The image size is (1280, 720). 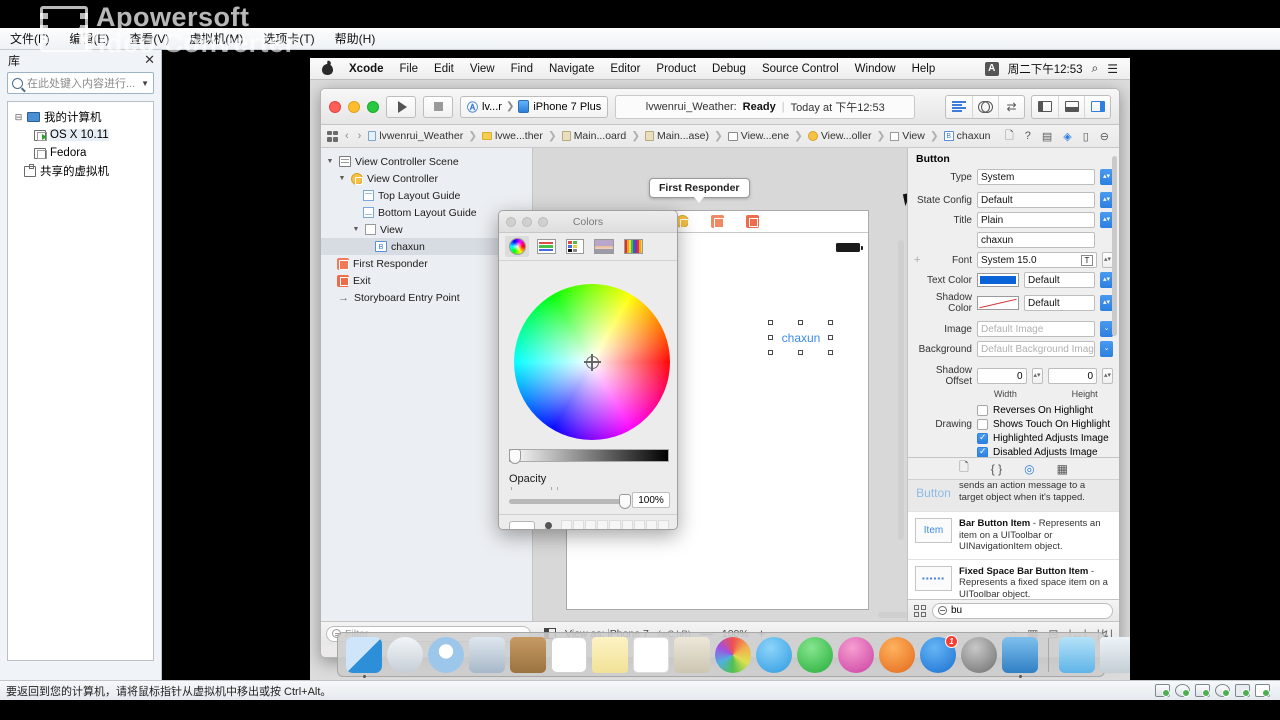 What do you see at coordinates (1036, 200) in the screenshot?
I see `state-config-popup: Default` at bounding box center [1036, 200].